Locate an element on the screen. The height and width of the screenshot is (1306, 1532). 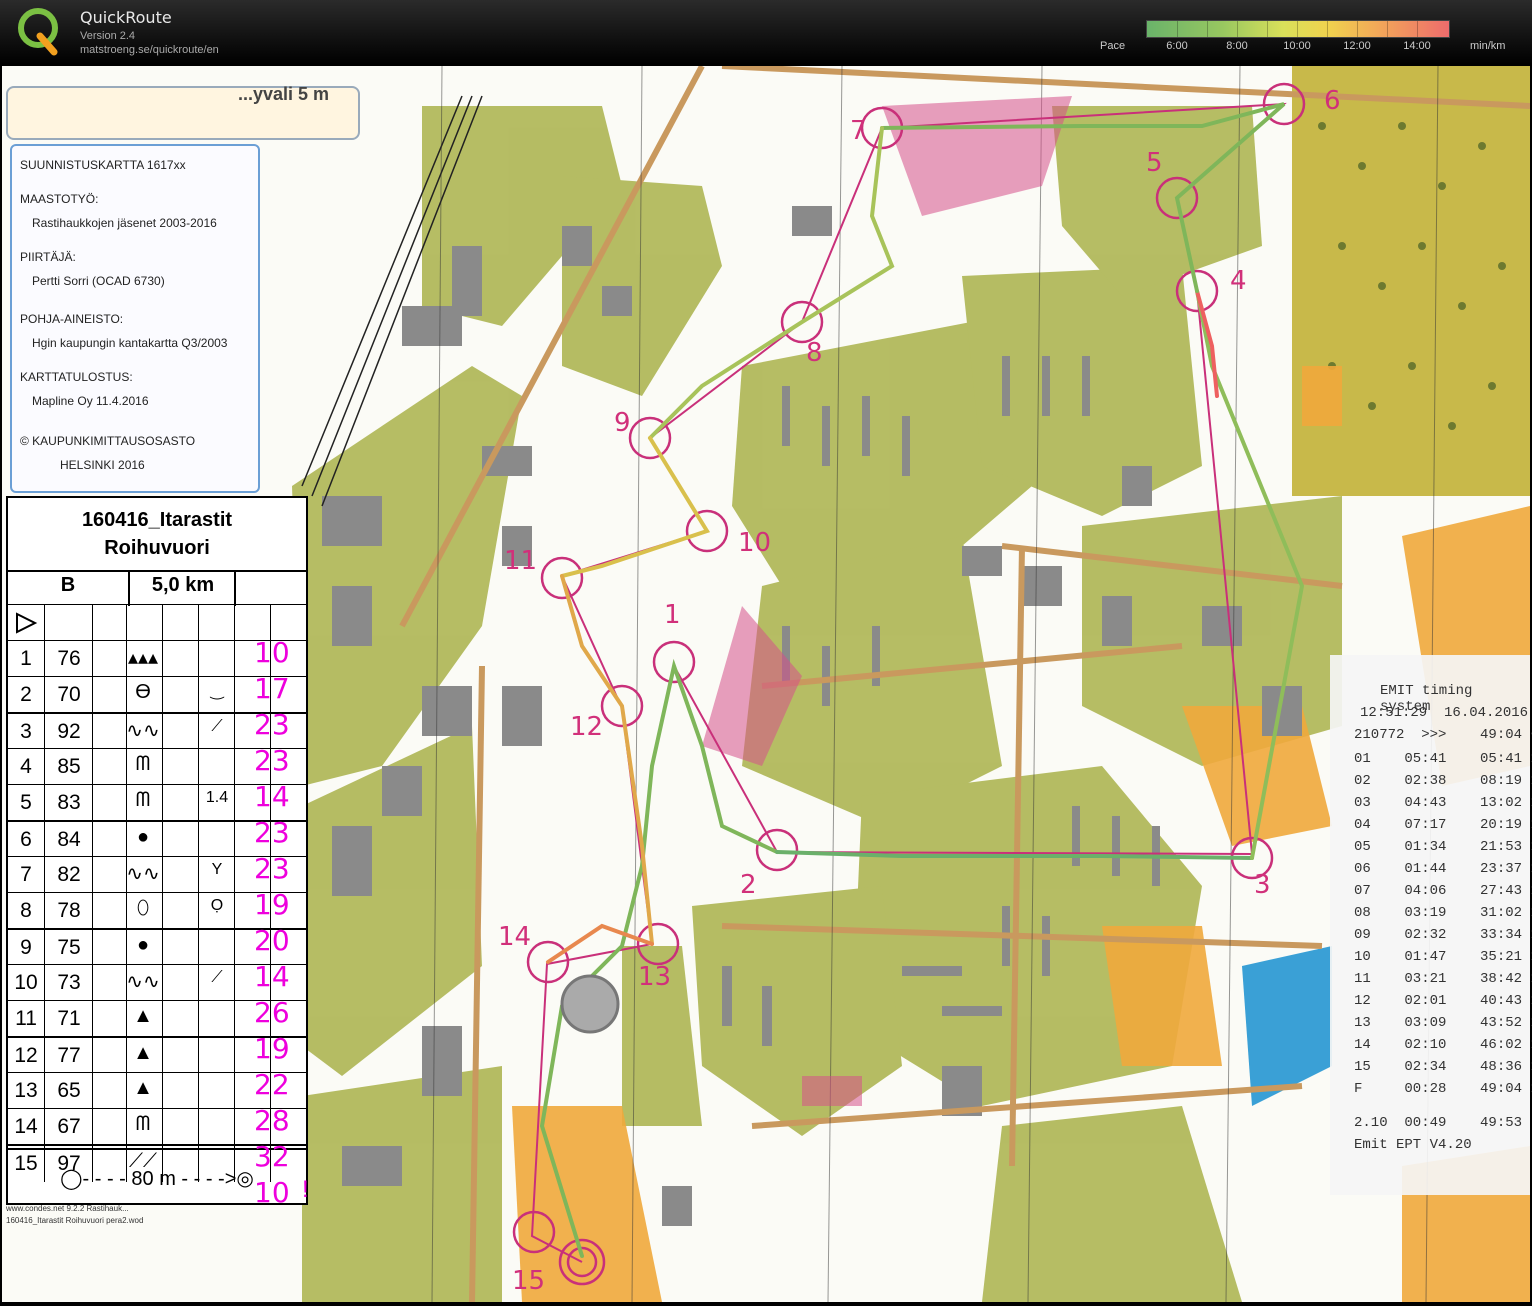
split-time-label: 17 is located at coordinates (272, 688).